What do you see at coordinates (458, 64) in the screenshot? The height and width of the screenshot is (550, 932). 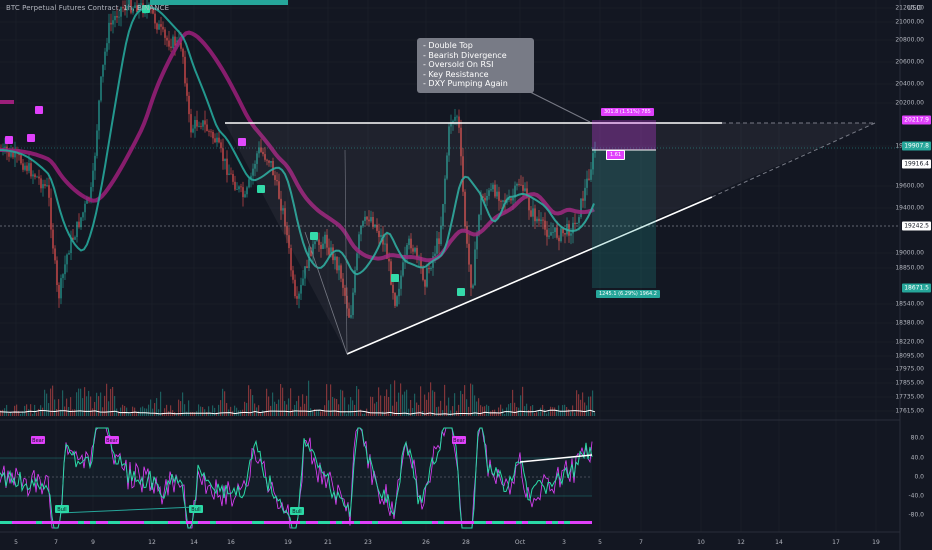 I see `annotation-line: - Oversold On RSI` at bounding box center [458, 64].